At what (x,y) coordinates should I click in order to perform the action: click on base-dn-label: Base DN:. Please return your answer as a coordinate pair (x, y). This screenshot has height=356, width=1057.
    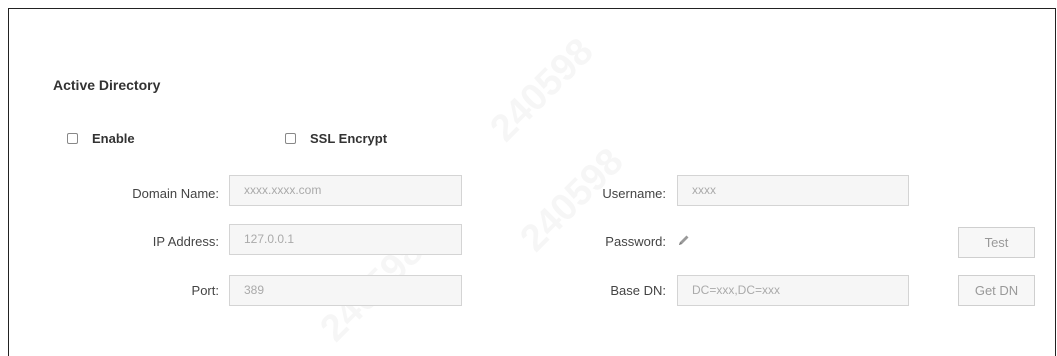
    Looking at the image, I should click on (638, 290).